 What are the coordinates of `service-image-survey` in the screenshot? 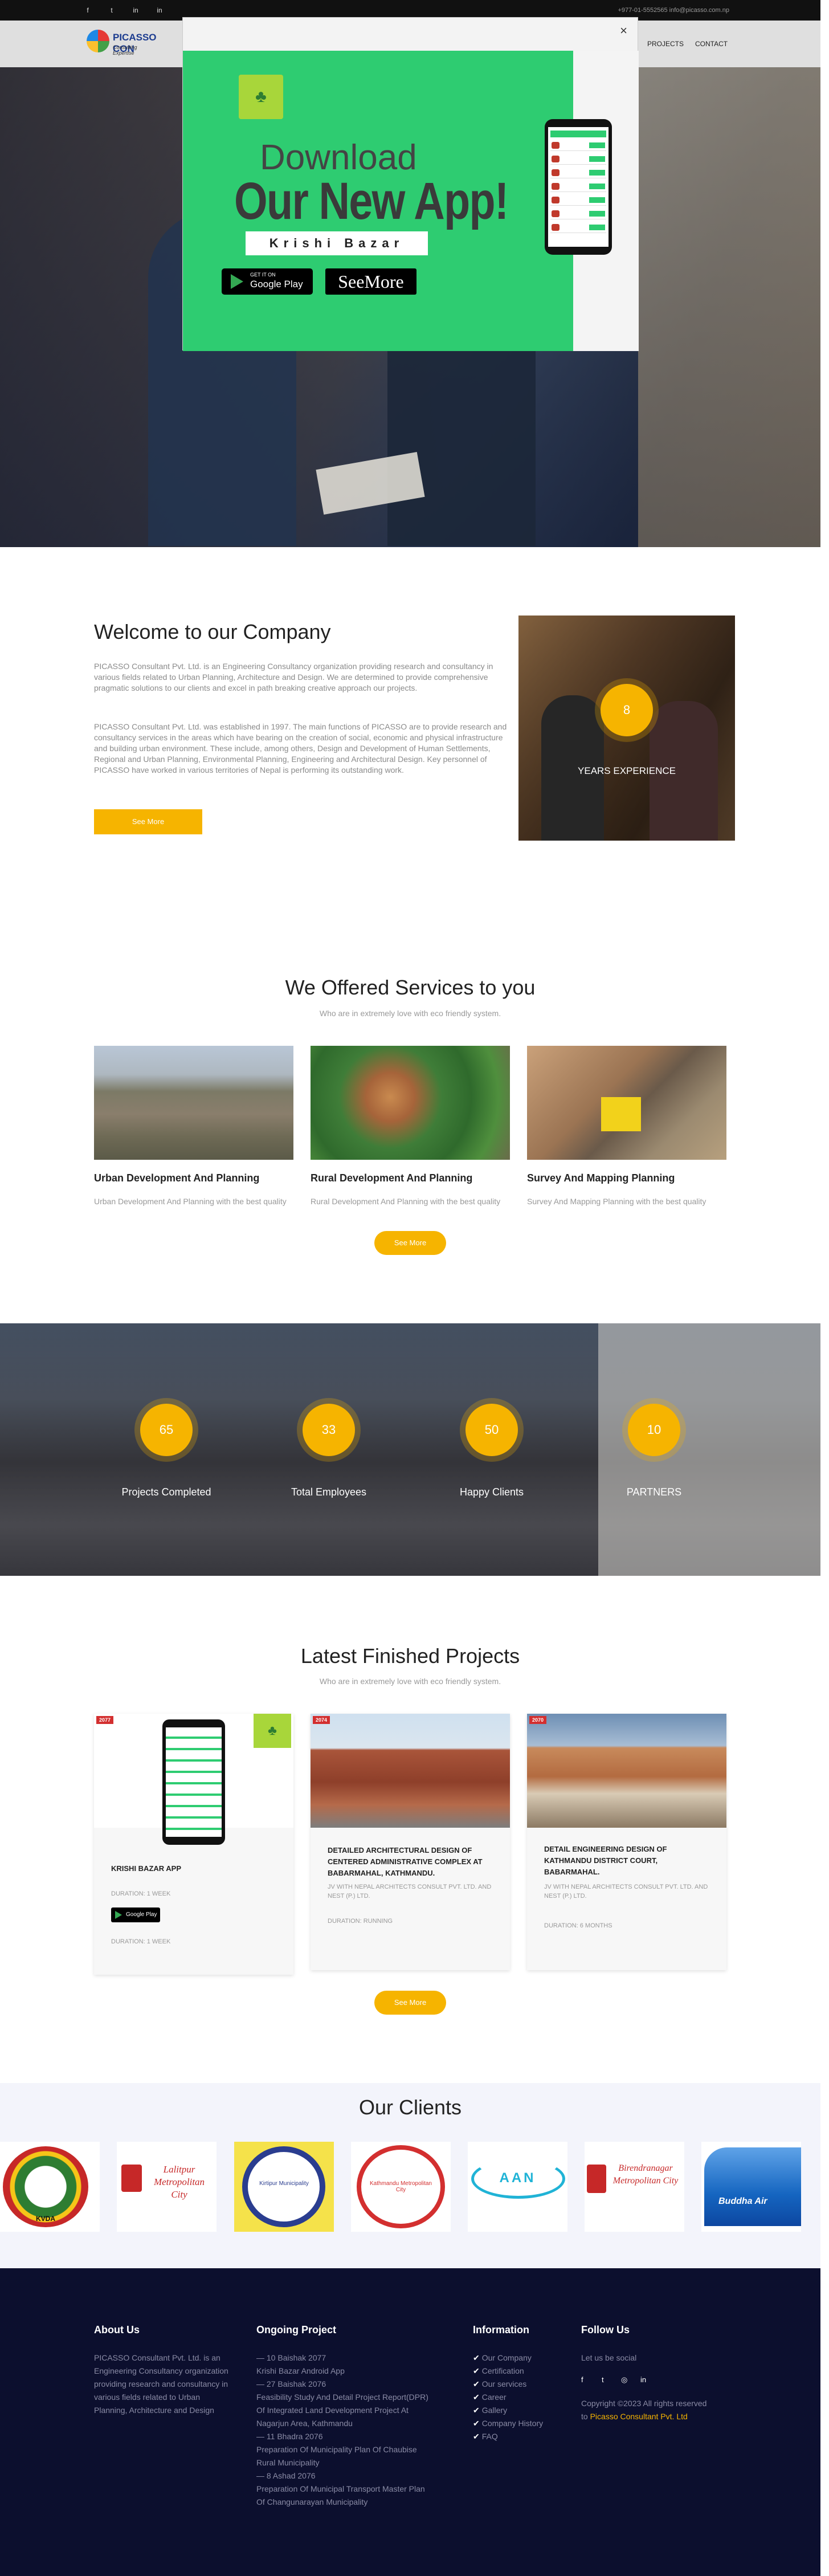 It's located at (626, 1103).